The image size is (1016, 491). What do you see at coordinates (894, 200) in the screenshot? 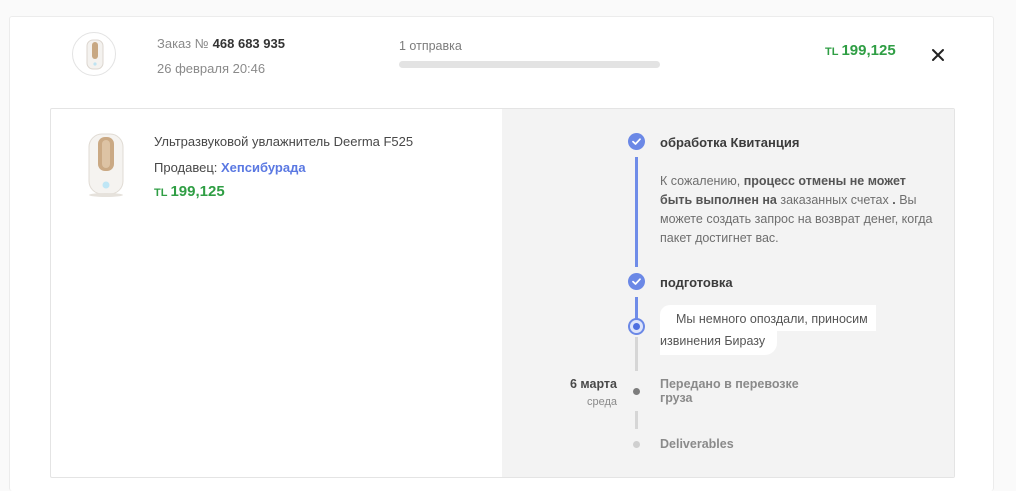
I see `cancel-text-d: .` at bounding box center [894, 200].